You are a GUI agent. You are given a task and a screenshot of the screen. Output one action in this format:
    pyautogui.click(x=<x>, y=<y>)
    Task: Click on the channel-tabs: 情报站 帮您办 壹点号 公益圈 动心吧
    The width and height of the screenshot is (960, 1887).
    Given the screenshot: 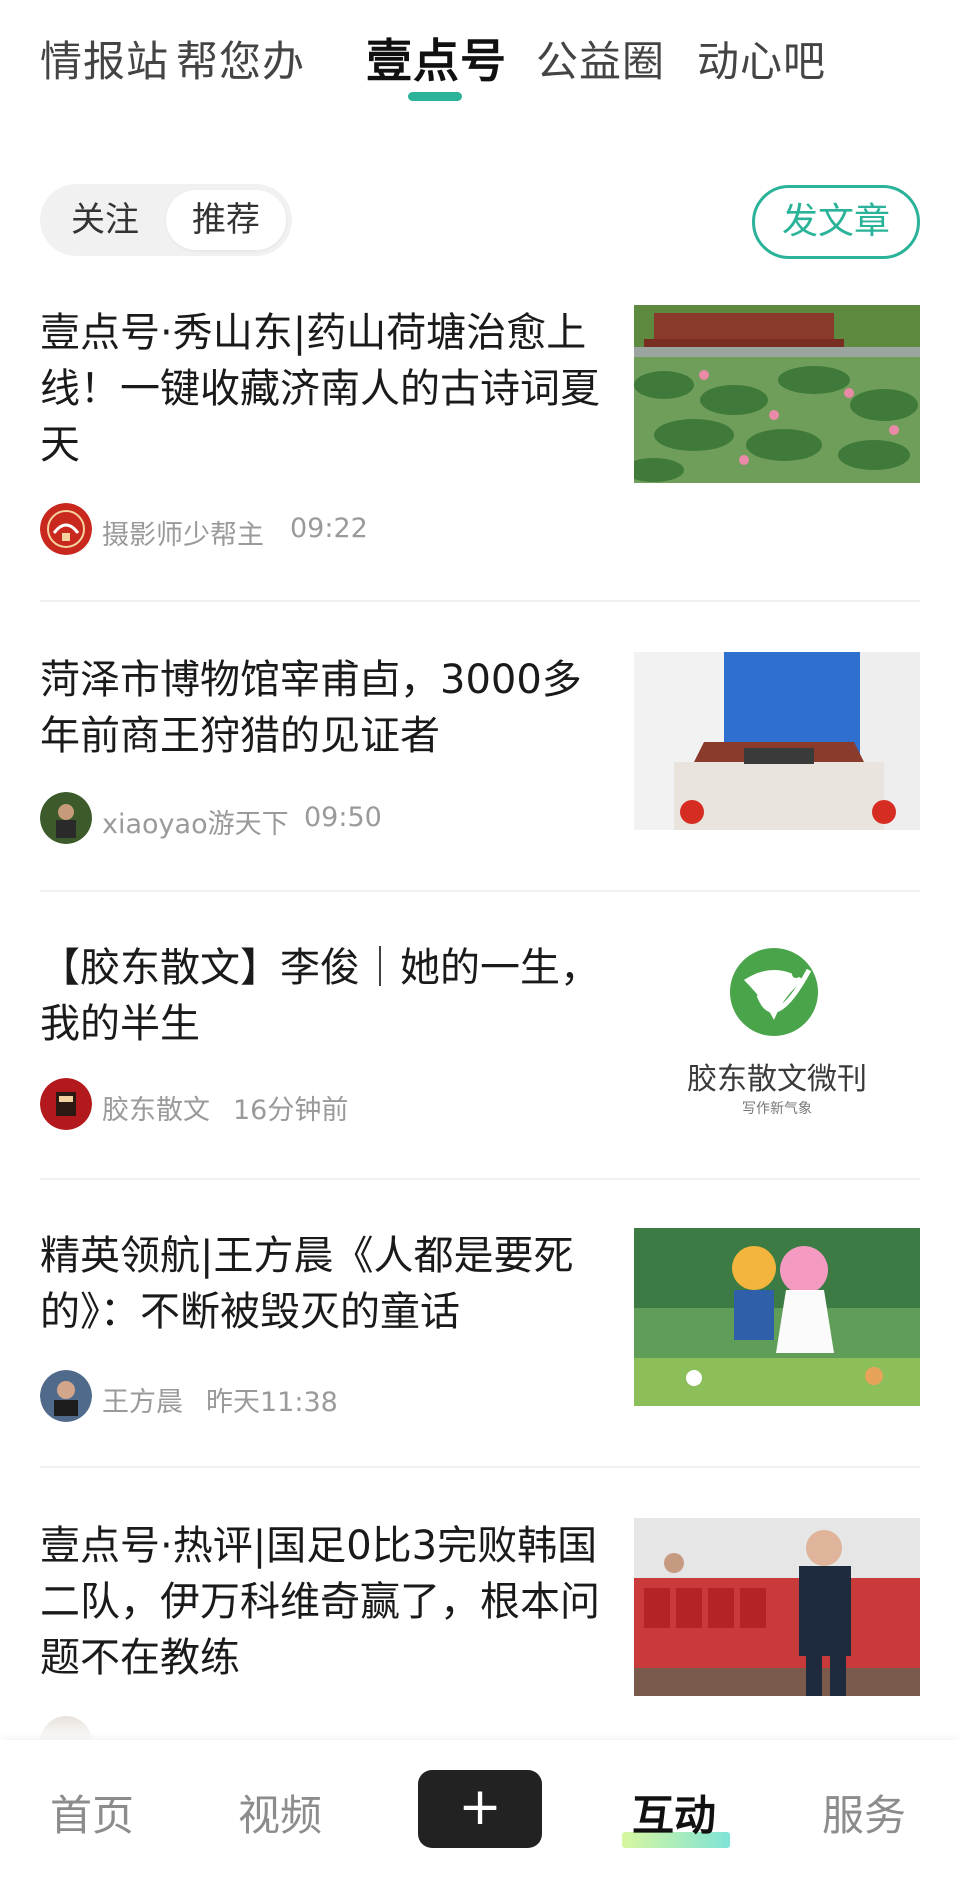 What is the action you would take?
    pyautogui.click(x=480, y=60)
    